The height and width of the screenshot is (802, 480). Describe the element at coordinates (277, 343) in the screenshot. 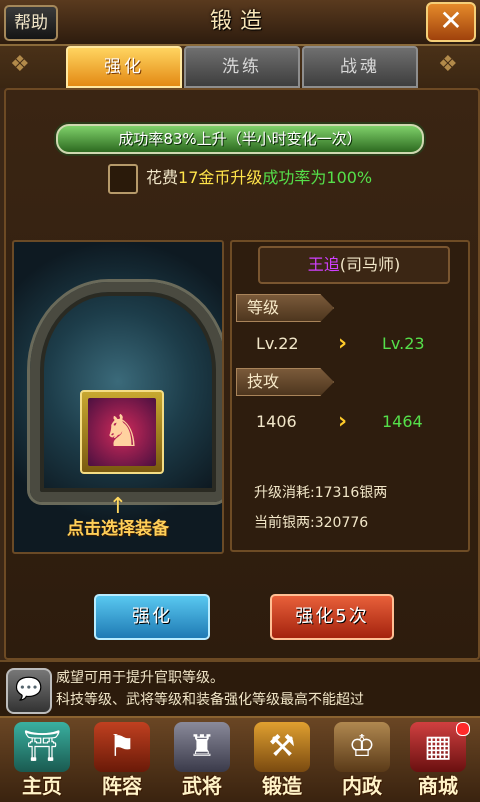

I see `level-current: Lv.22` at that location.